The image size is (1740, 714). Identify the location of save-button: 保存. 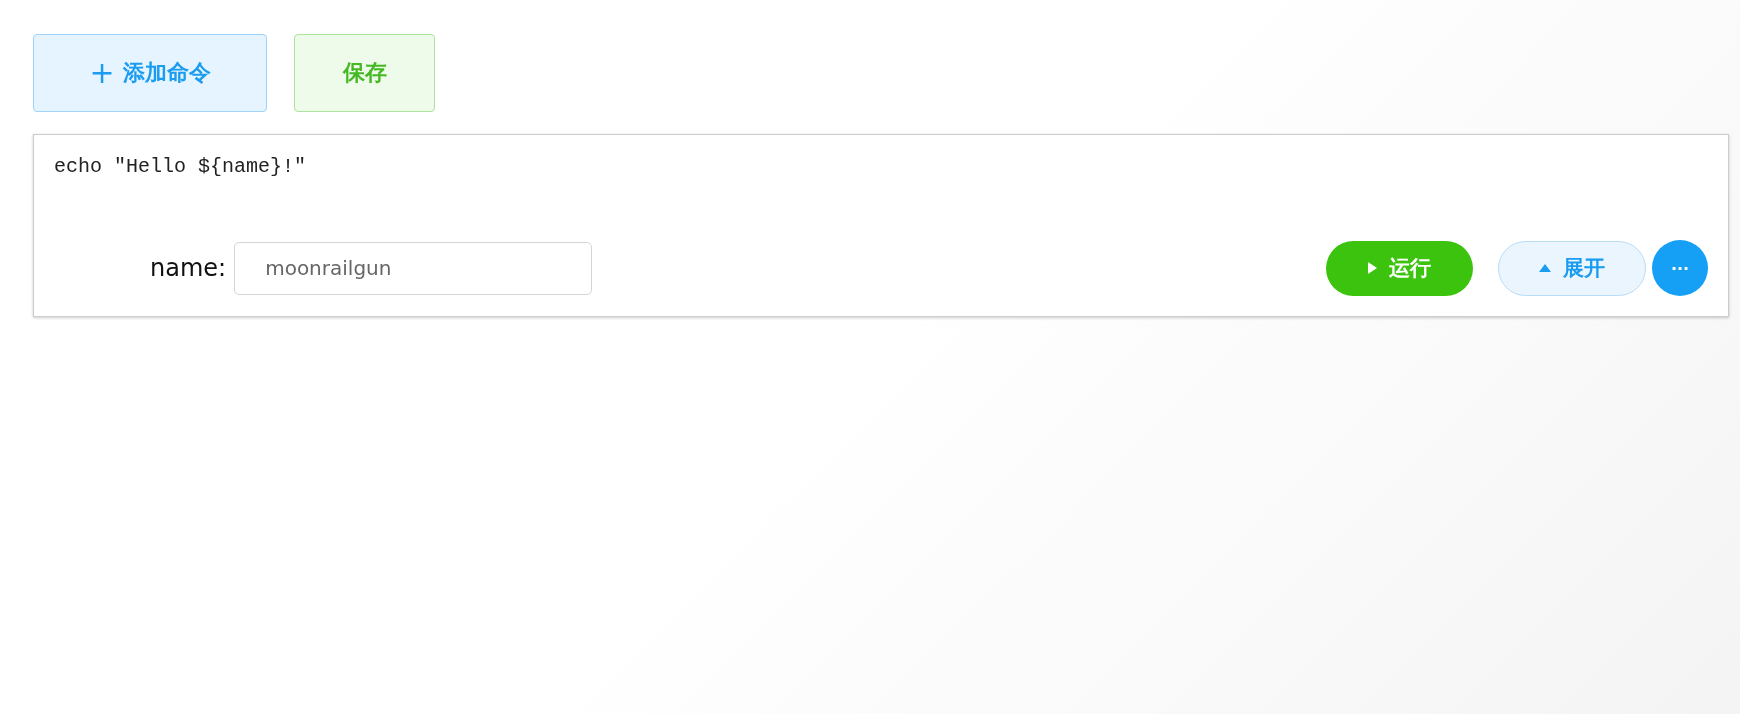
(364, 73).